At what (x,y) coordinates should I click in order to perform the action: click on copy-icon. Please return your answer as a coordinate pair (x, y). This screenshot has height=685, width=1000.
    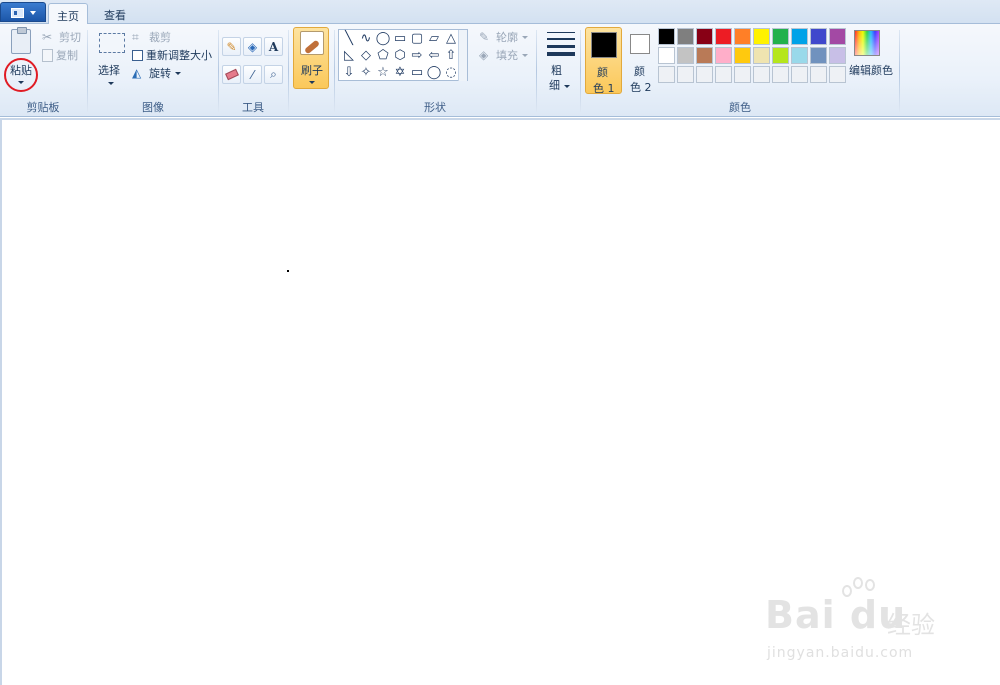
    Looking at the image, I should click on (47, 55).